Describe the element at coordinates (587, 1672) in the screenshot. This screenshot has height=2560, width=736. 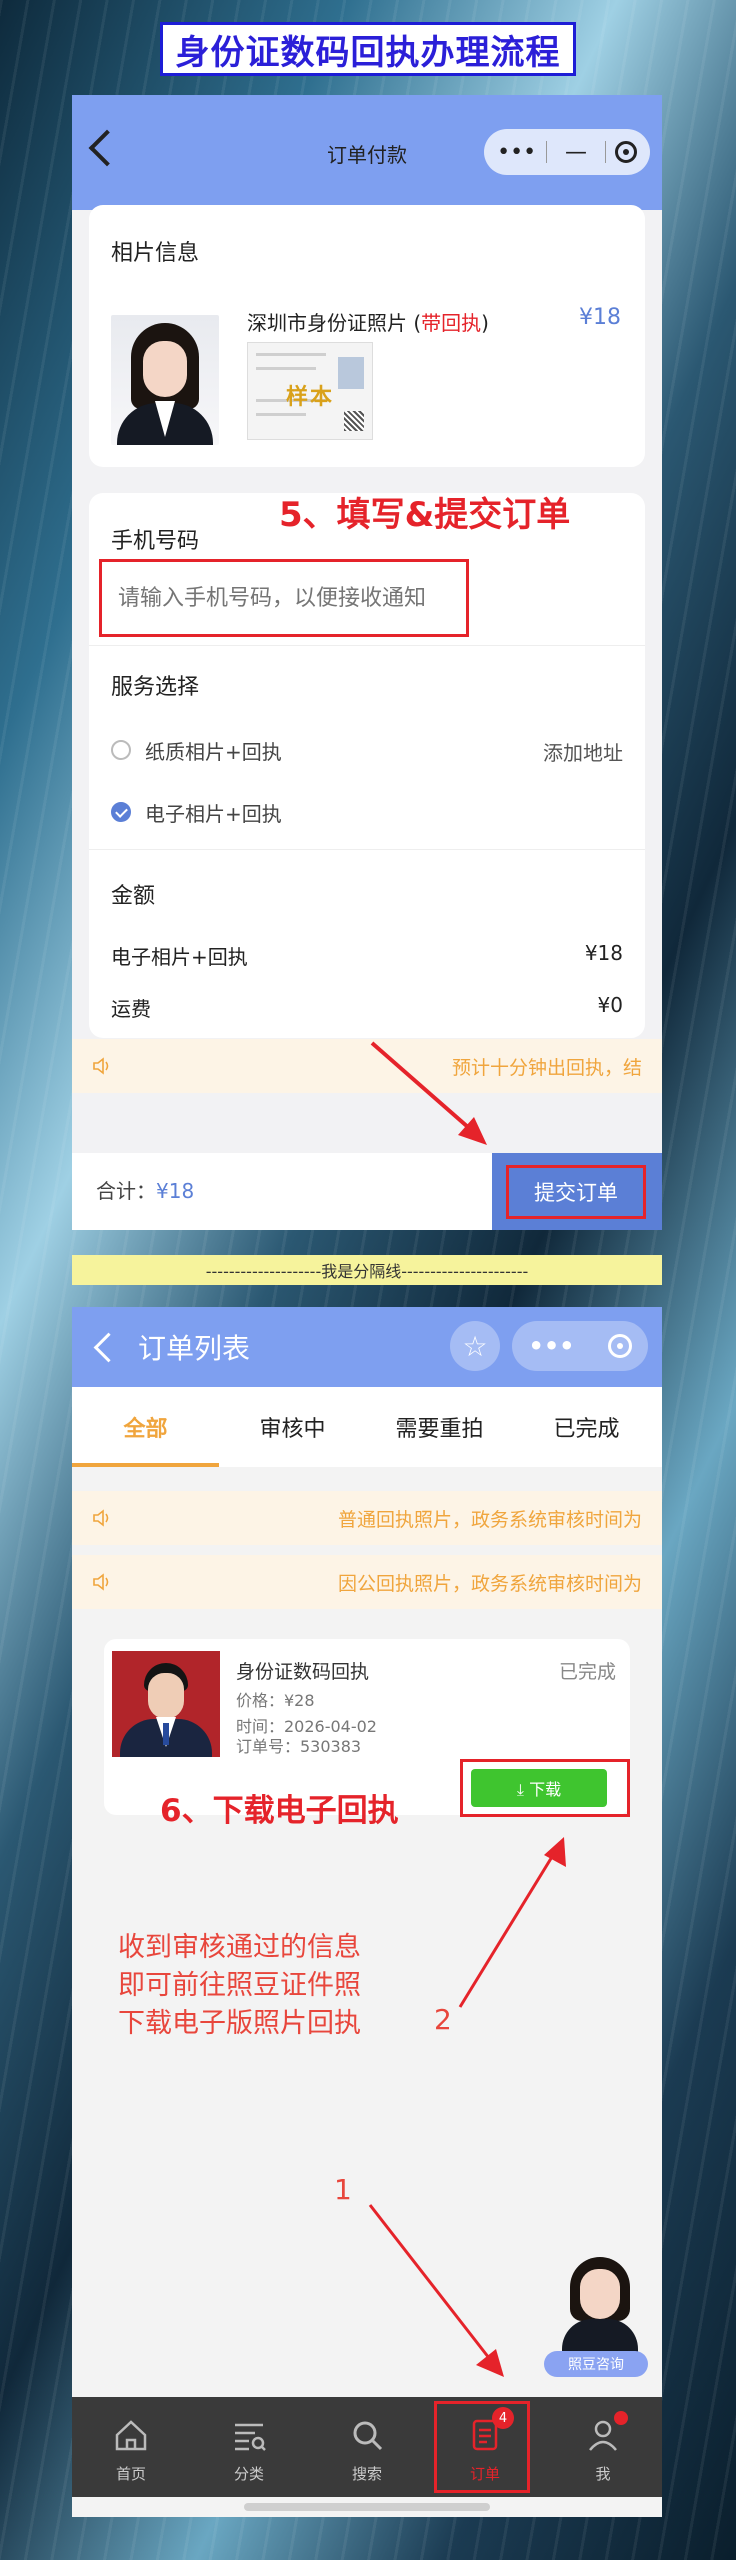
I see `status-badge: 已完成` at that location.